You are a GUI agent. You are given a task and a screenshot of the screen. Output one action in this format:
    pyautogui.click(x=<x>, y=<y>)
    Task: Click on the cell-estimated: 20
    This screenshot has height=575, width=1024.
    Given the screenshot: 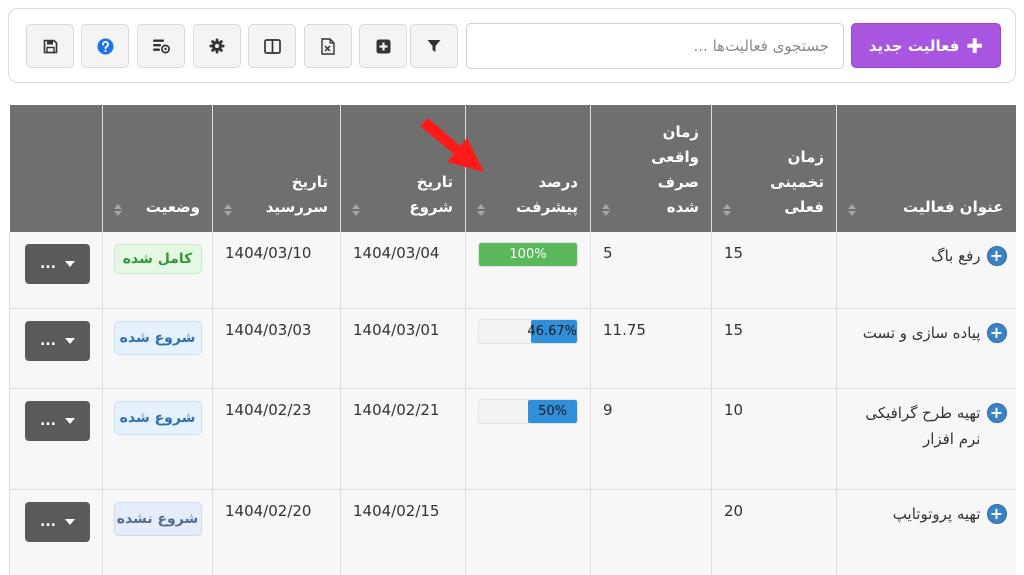 What is the action you would take?
    pyautogui.click(x=774, y=532)
    